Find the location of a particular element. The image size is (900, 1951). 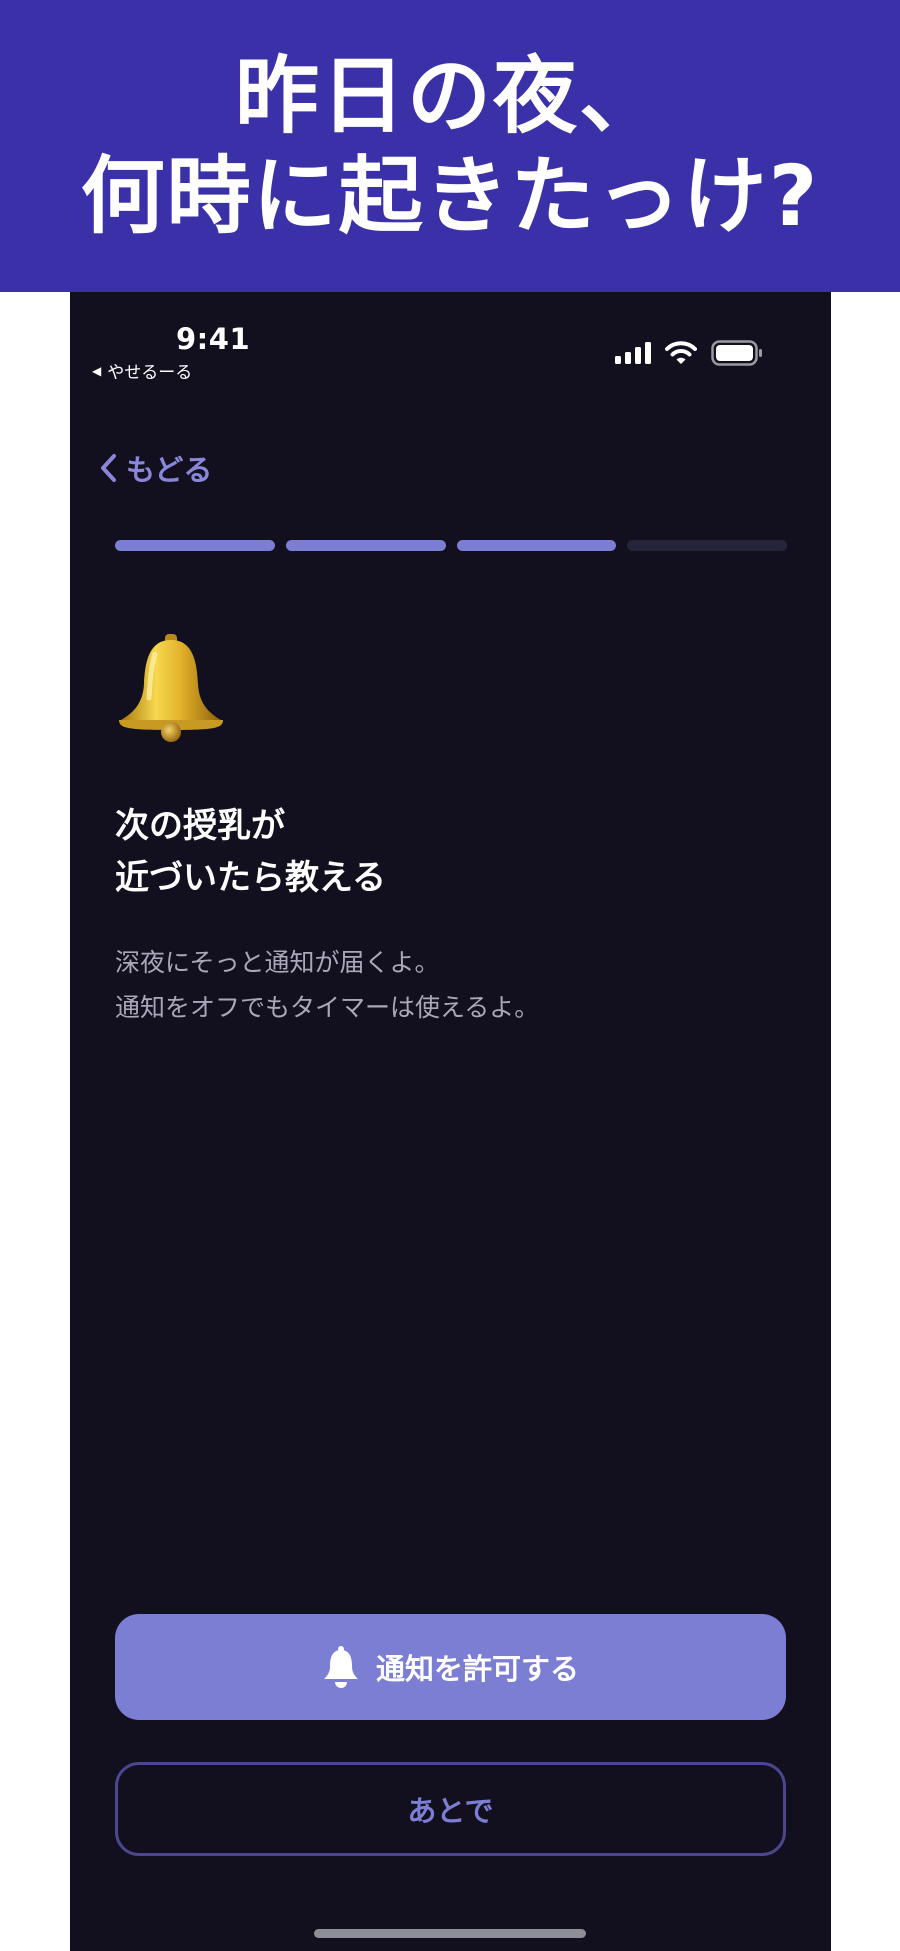

home-indicator is located at coordinates (450, 1933).